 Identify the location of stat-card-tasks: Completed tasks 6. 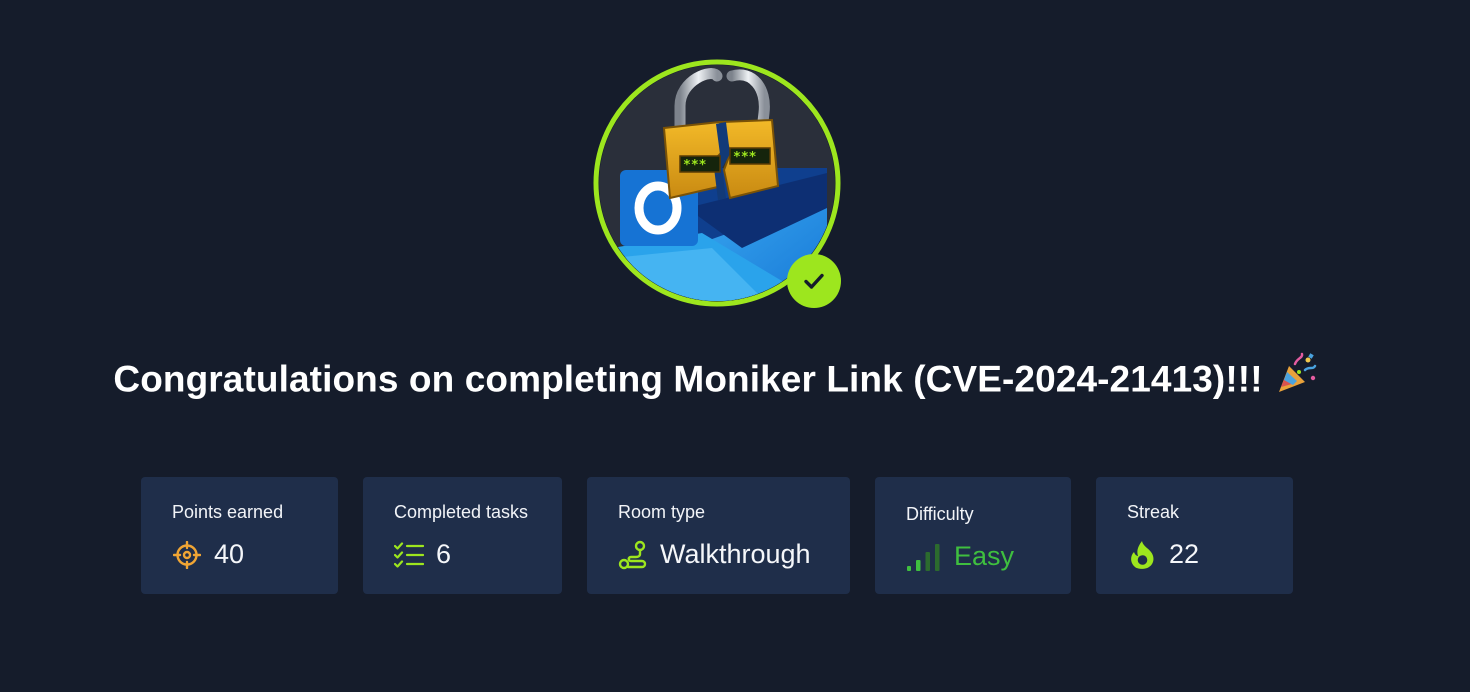
(462, 535).